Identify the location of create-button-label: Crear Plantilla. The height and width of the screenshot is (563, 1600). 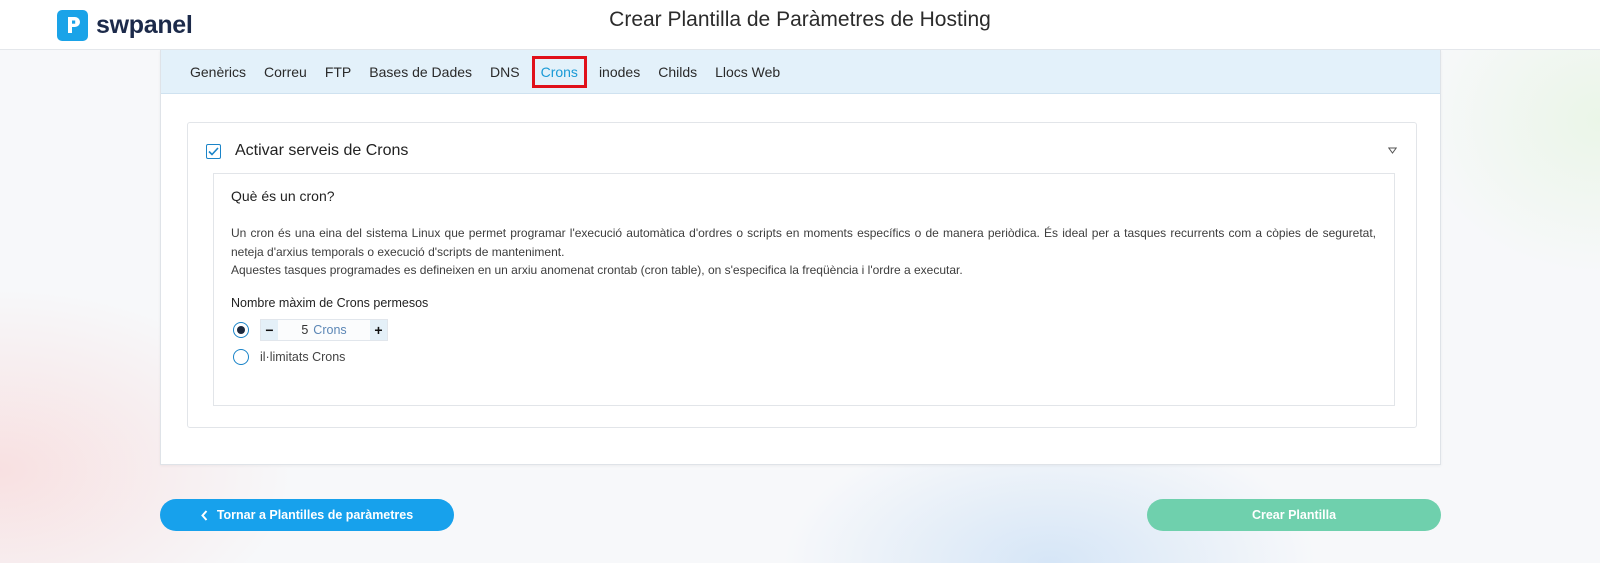
(1294, 515).